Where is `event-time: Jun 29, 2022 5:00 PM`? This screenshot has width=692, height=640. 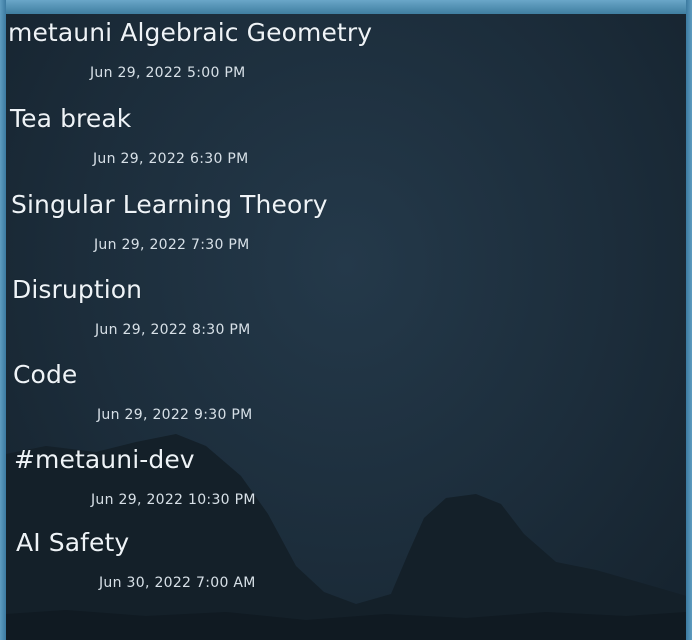 event-time: Jun 29, 2022 5:00 PM is located at coordinates (168, 73).